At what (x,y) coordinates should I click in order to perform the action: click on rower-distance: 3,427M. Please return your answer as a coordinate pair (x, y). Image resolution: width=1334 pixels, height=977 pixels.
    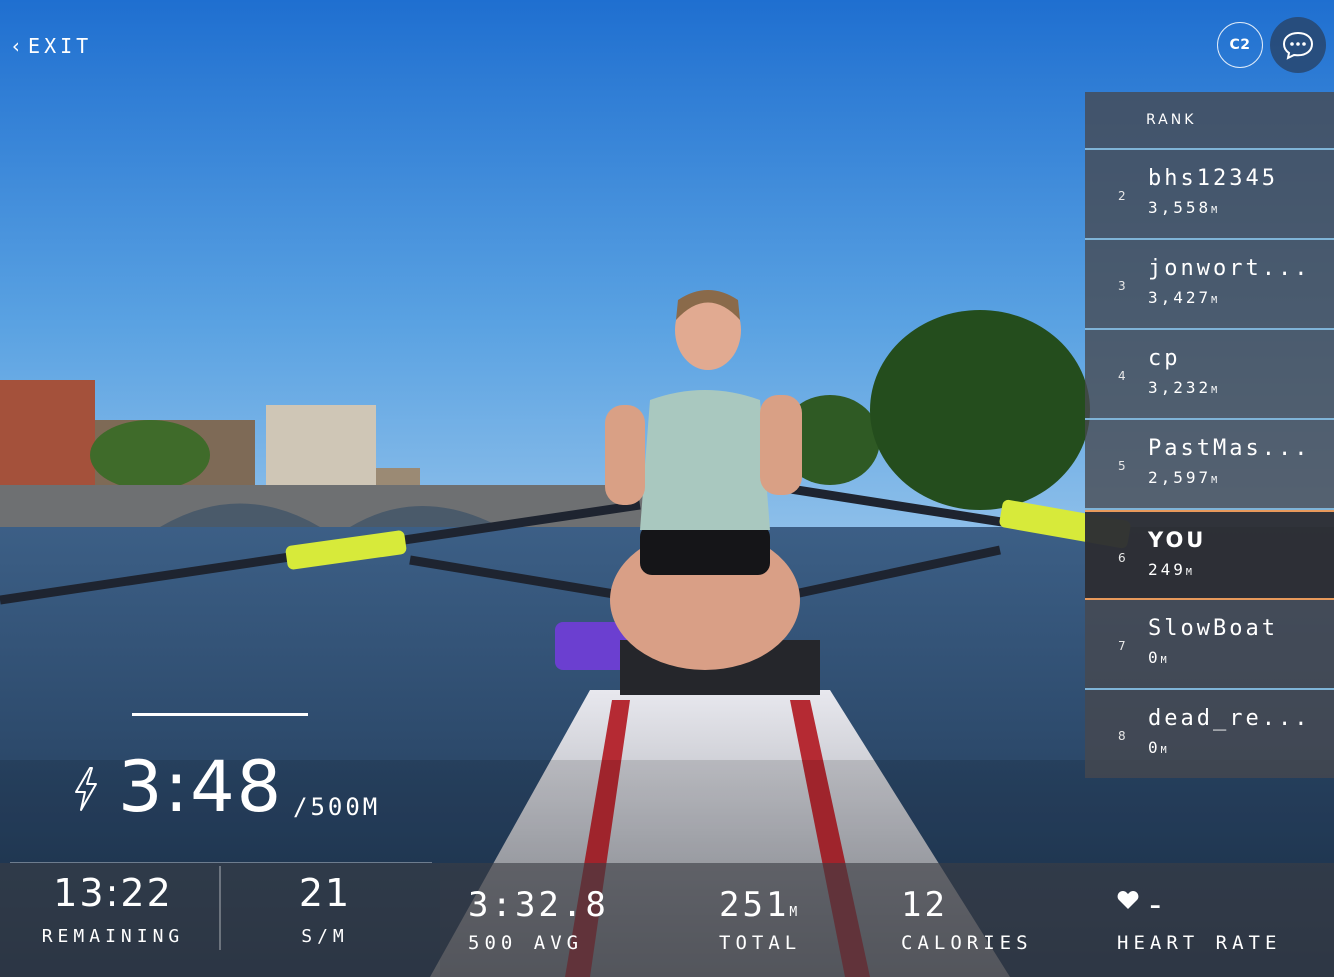
    Looking at the image, I should click on (1183, 297).